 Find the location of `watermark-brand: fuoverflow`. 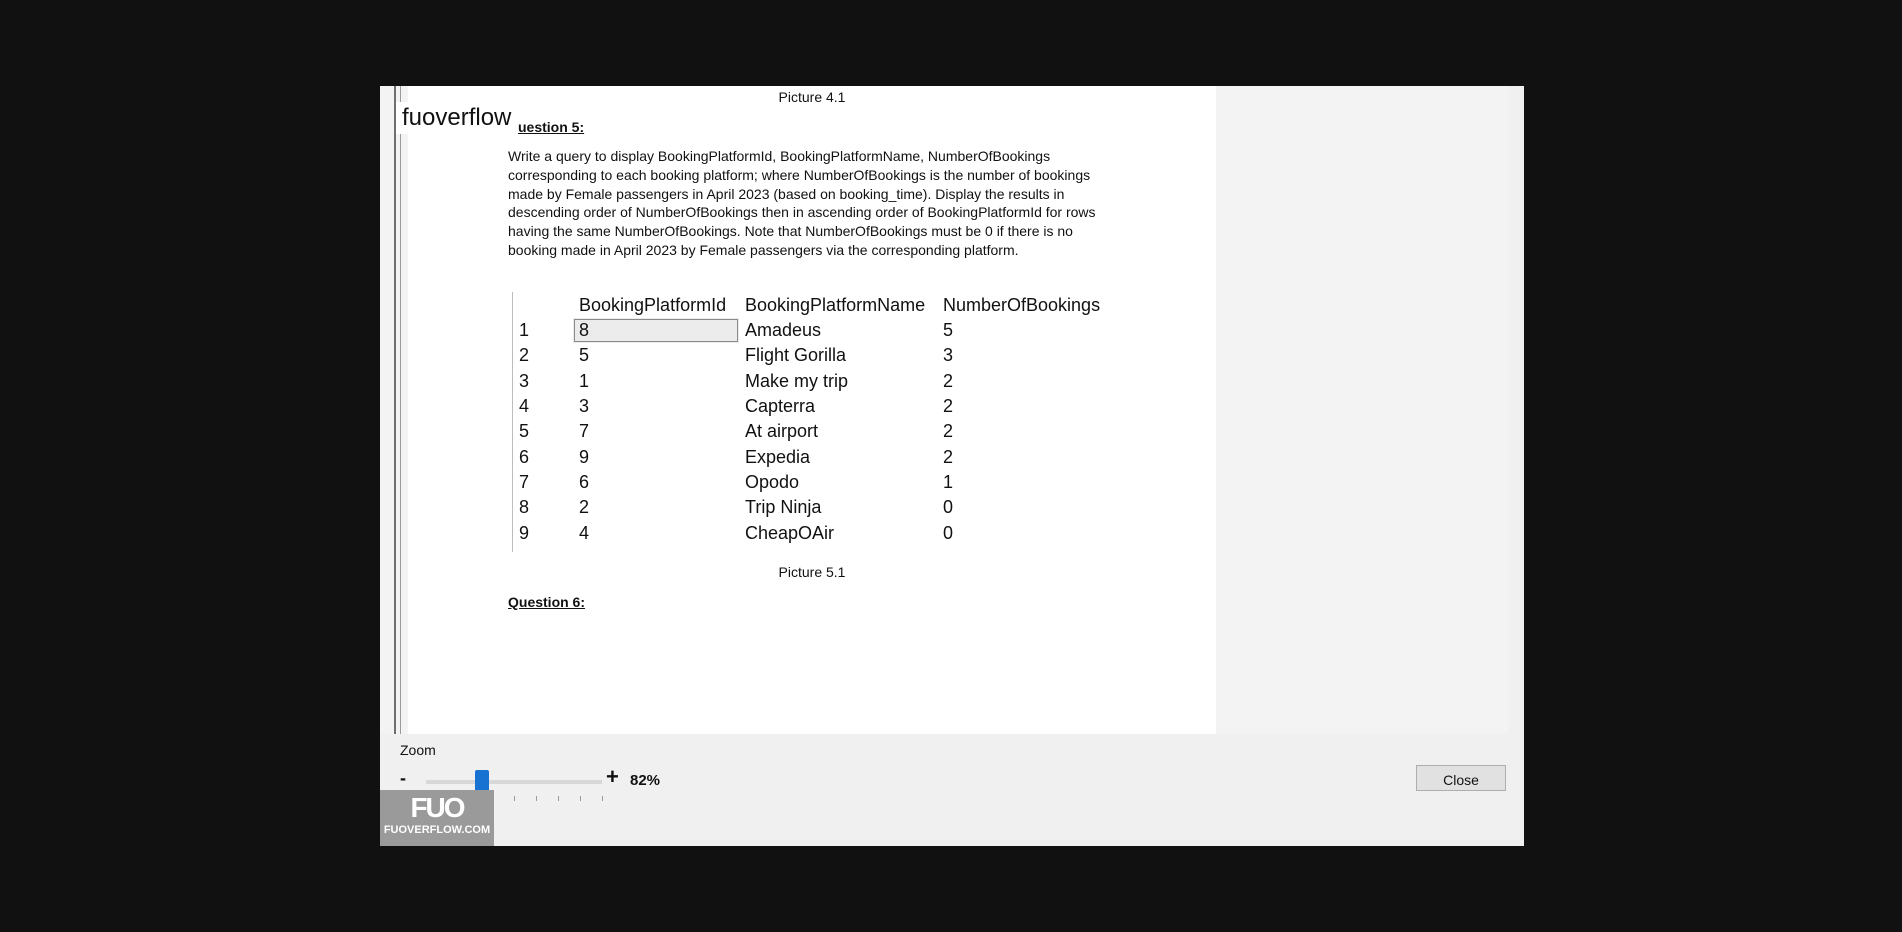

watermark-brand: fuoverflow is located at coordinates (457, 118).